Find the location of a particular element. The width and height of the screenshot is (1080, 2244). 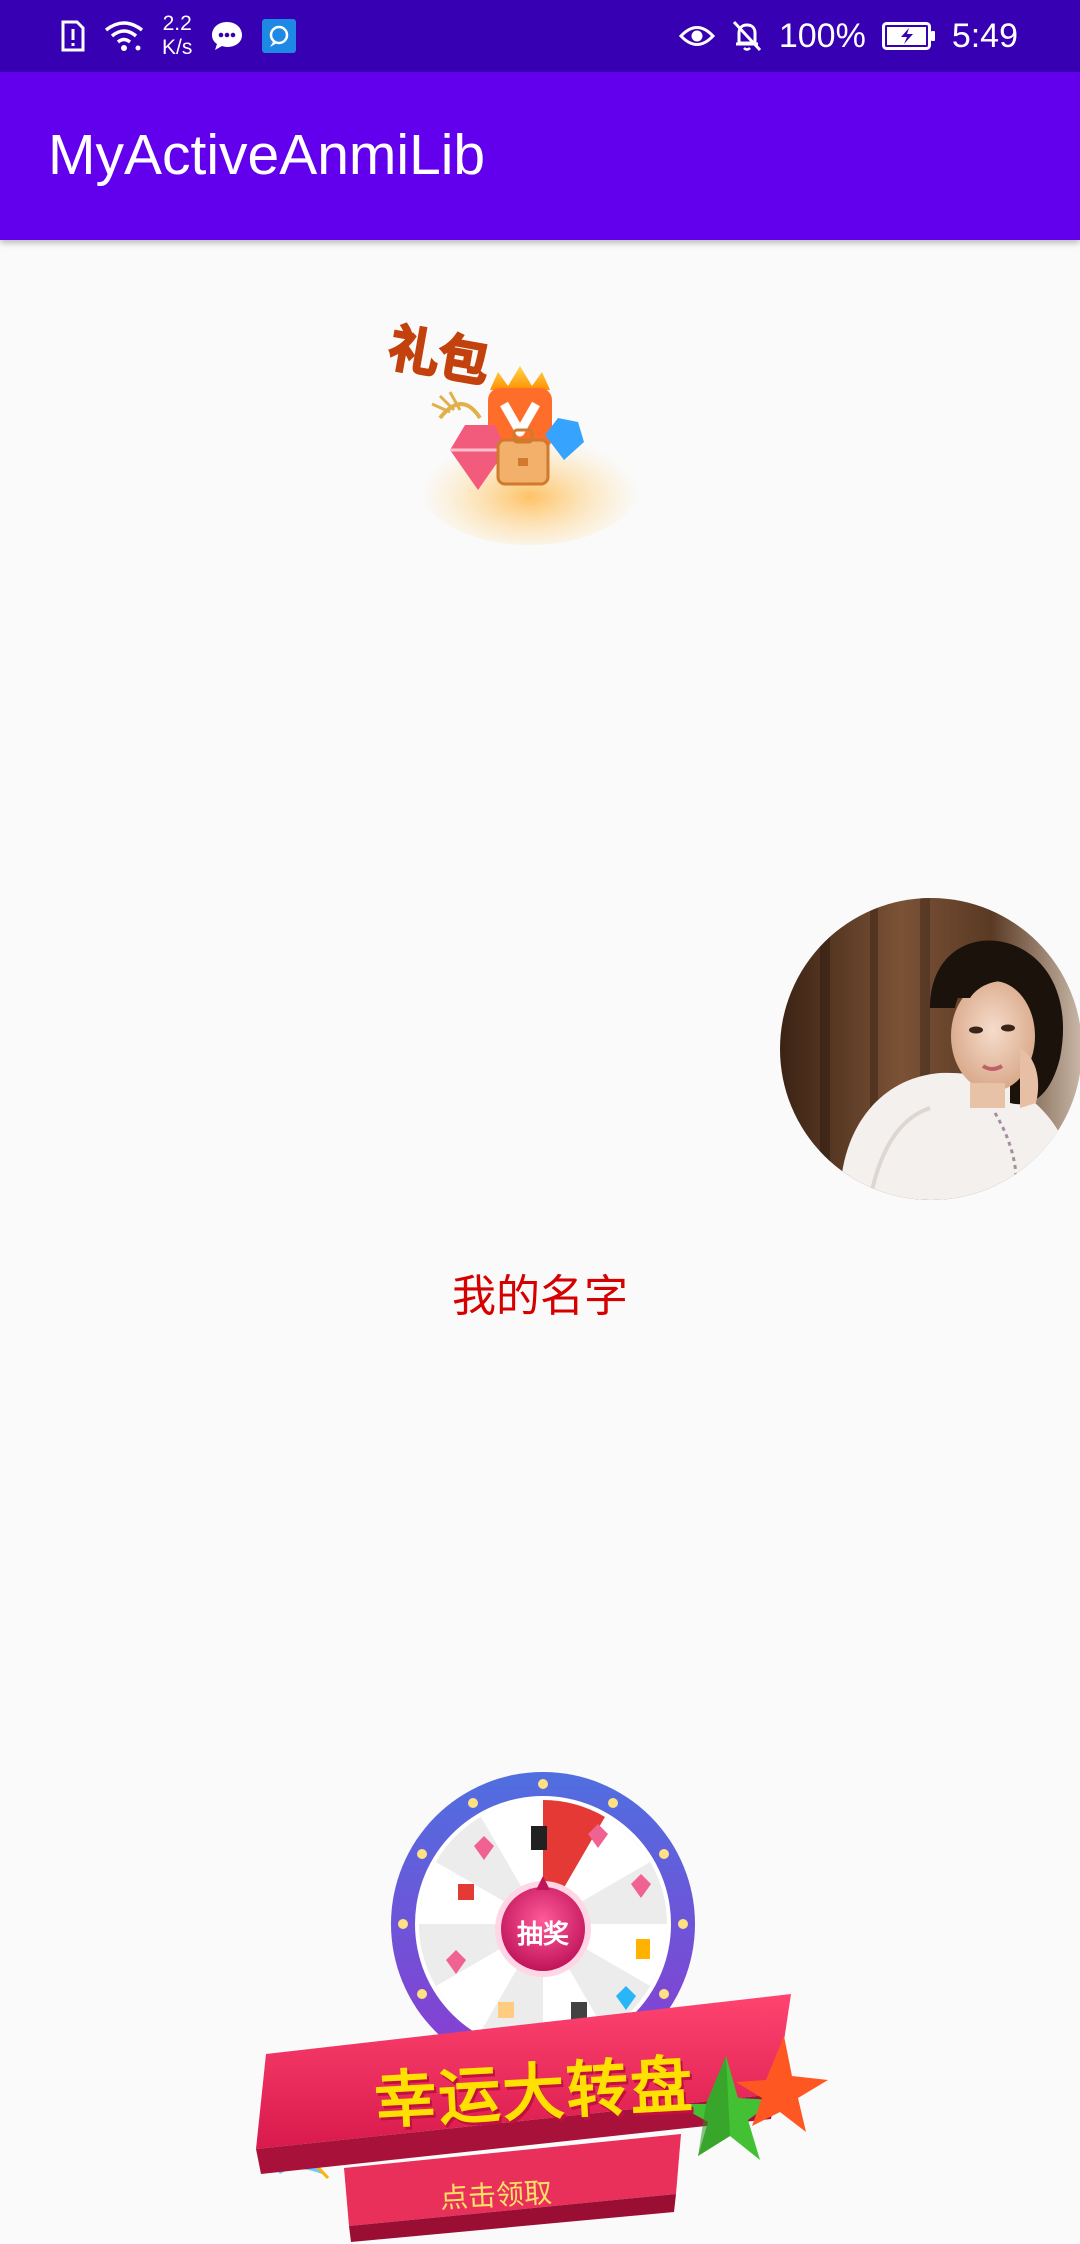

battery-charging-icon is located at coordinates (908, 36).